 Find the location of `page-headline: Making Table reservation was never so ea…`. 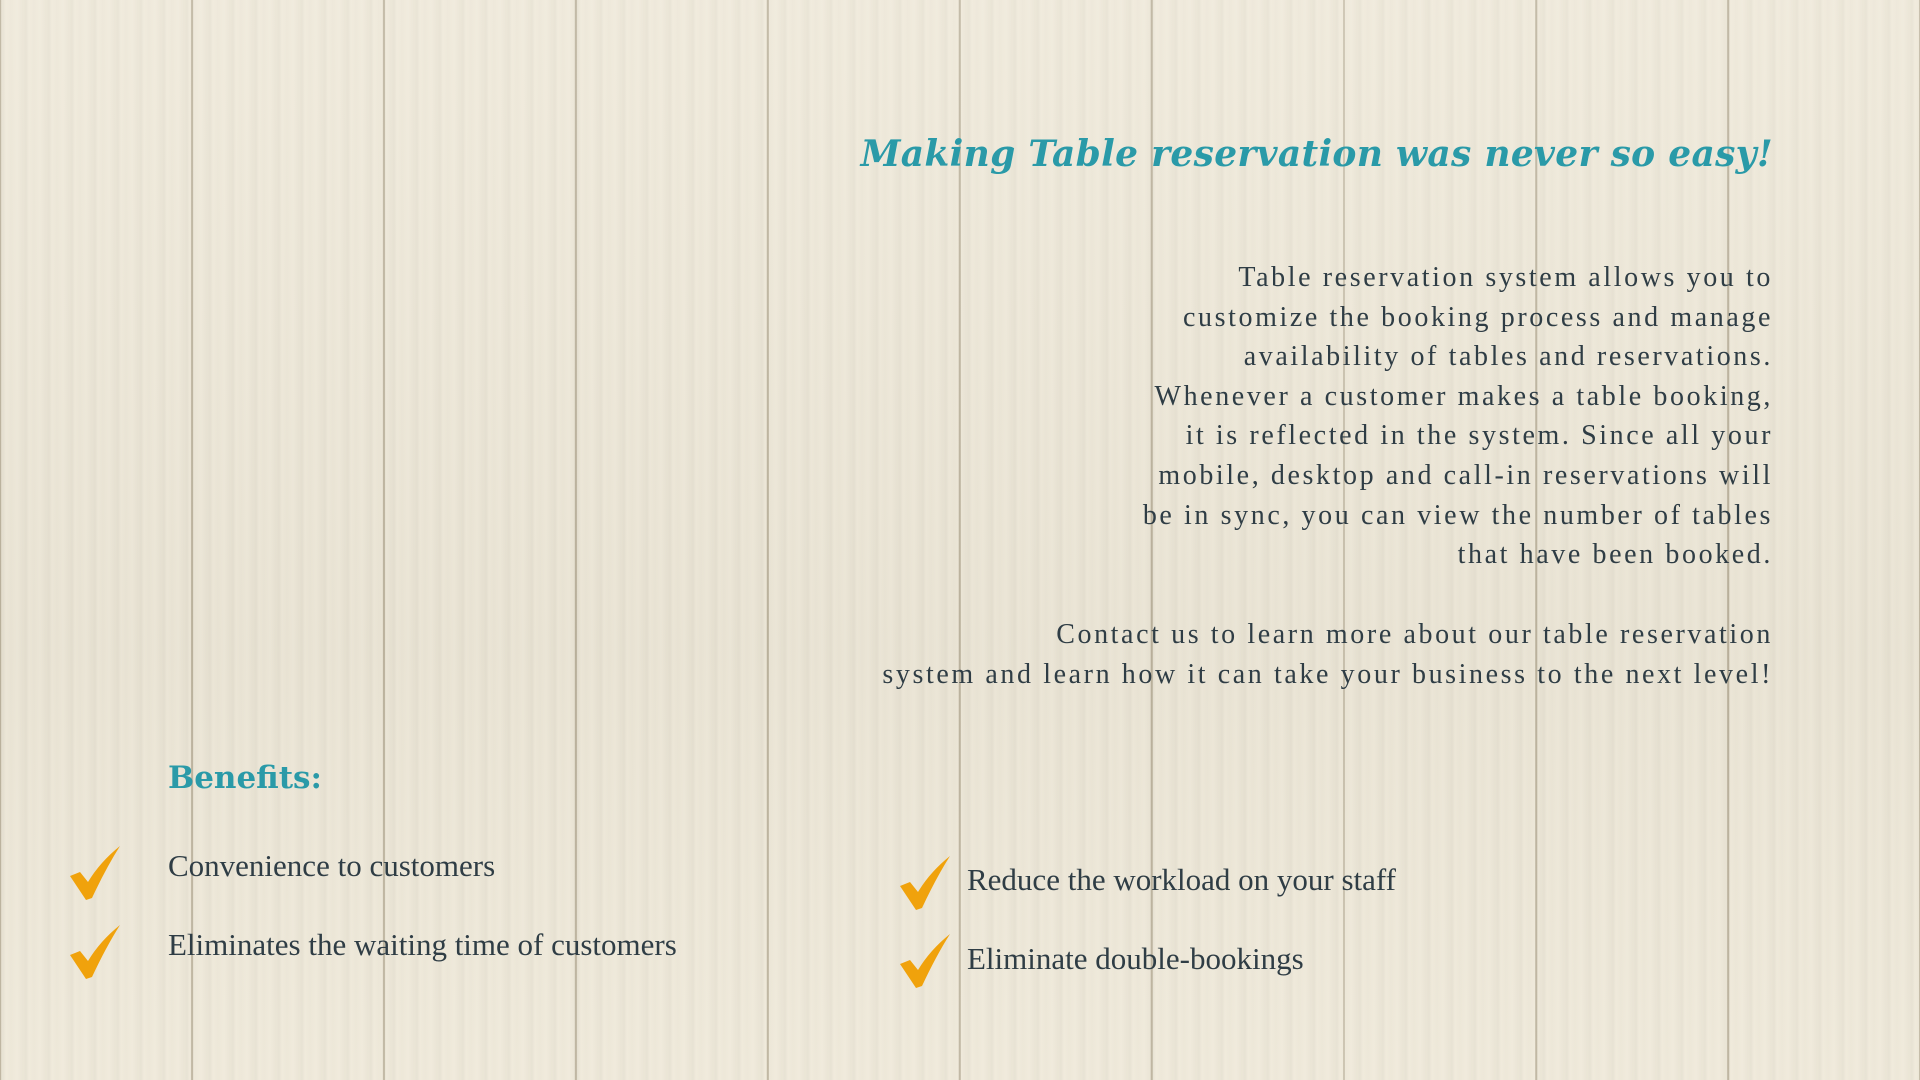

page-headline: Making Table reservation was never so ea… is located at coordinates (1316, 154).